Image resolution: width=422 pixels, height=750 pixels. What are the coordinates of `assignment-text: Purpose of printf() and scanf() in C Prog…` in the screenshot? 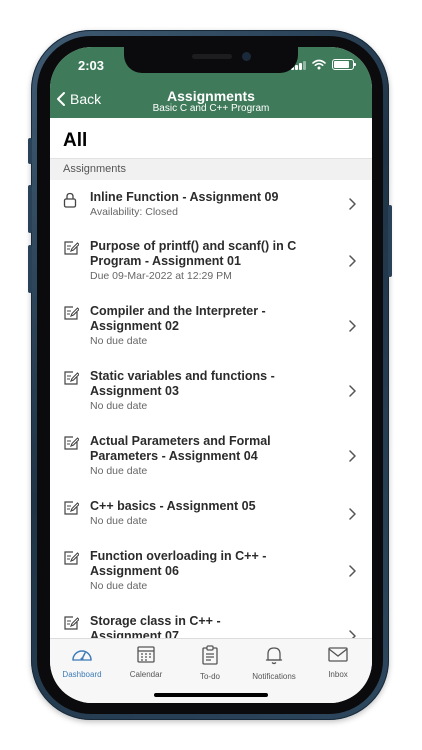 It's located at (215, 261).